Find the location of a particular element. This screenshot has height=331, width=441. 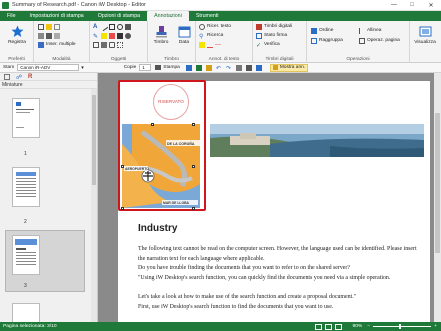

verify-button: ✓ Verifica is located at coordinates (268, 45).